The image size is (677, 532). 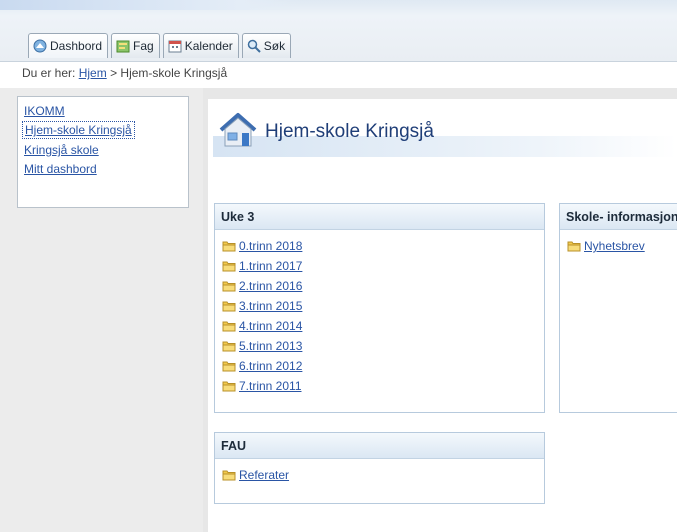 I want to click on breadcrumb-prefix: Du er her:, so click(x=49, y=73).